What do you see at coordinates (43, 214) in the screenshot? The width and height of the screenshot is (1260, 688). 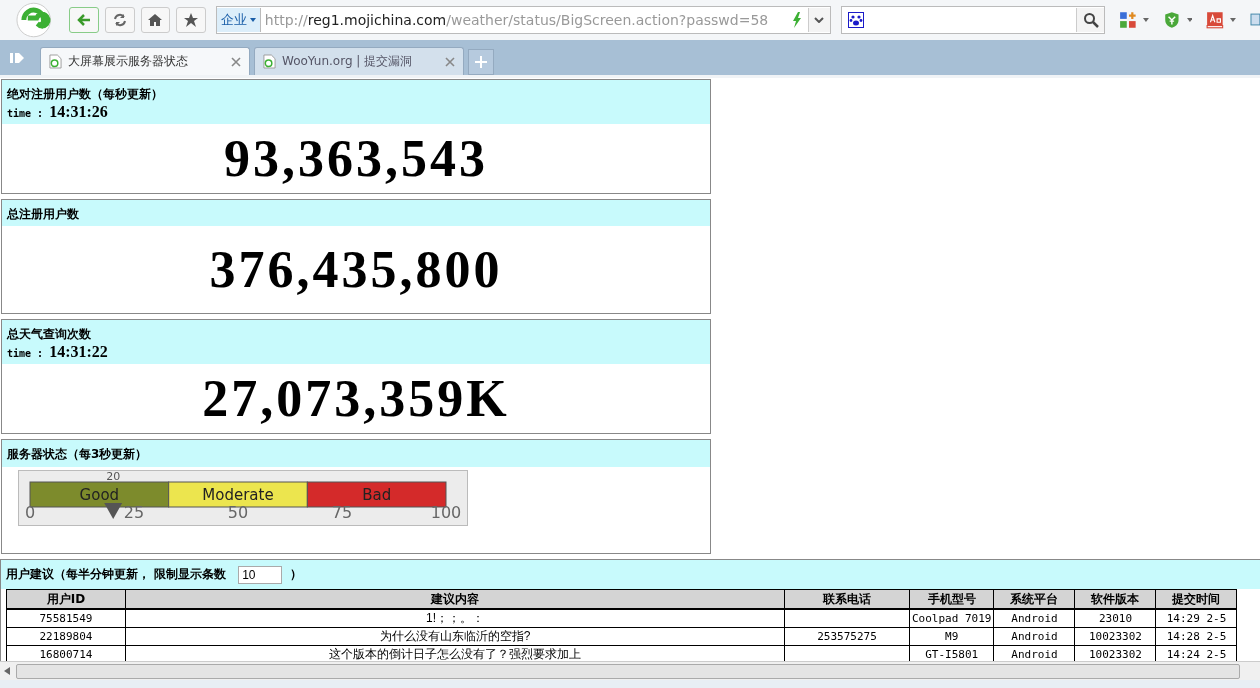 I see `panel-title: 总注册用户数` at bounding box center [43, 214].